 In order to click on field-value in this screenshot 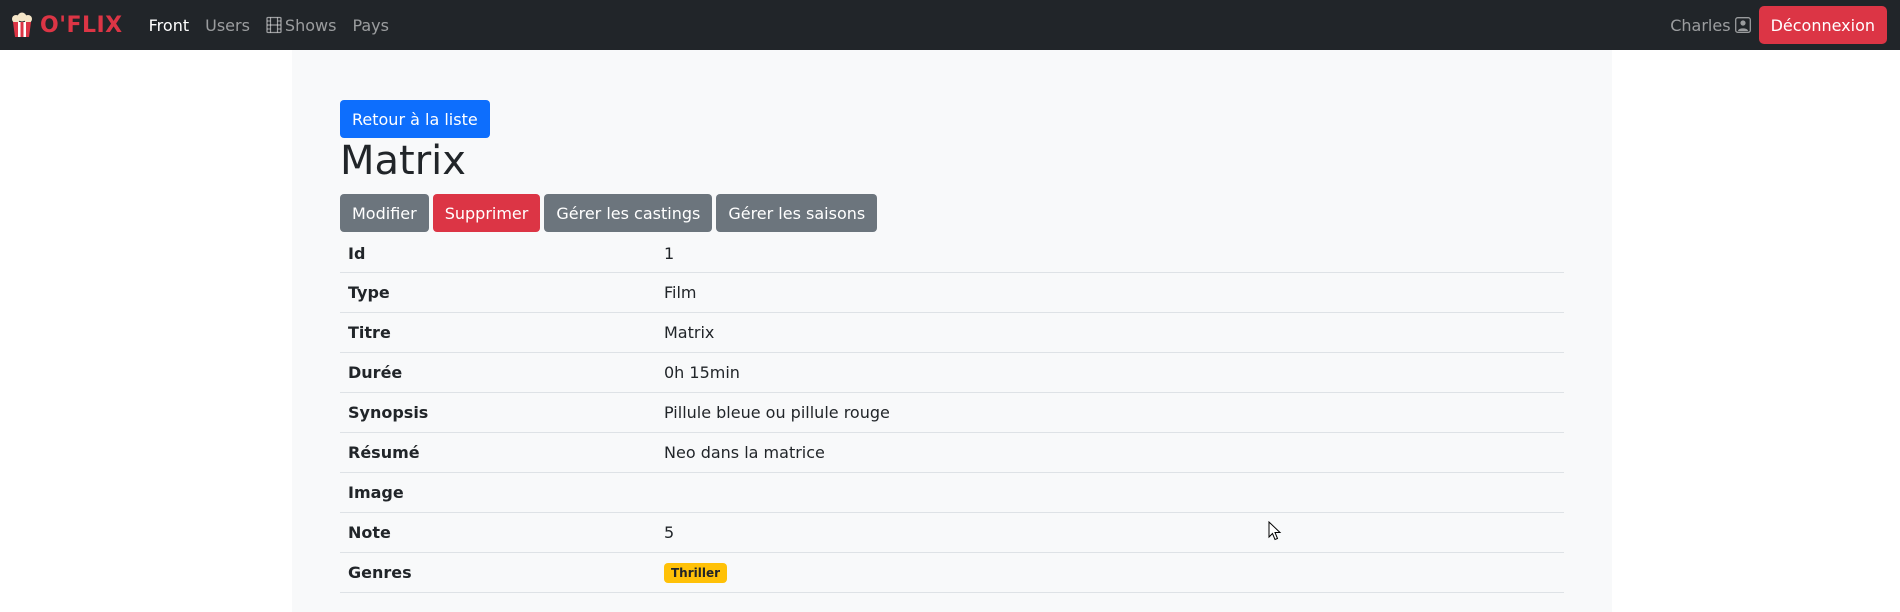, I will do `click(1110, 492)`.